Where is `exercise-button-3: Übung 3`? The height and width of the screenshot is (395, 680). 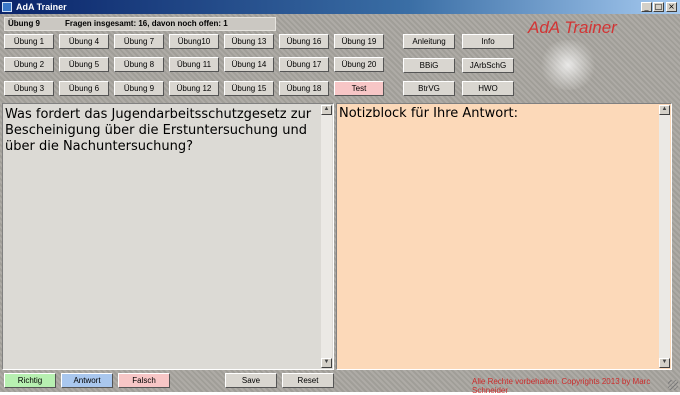
exercise-button-3: Übung 3 is located at coordinates (29, 88).